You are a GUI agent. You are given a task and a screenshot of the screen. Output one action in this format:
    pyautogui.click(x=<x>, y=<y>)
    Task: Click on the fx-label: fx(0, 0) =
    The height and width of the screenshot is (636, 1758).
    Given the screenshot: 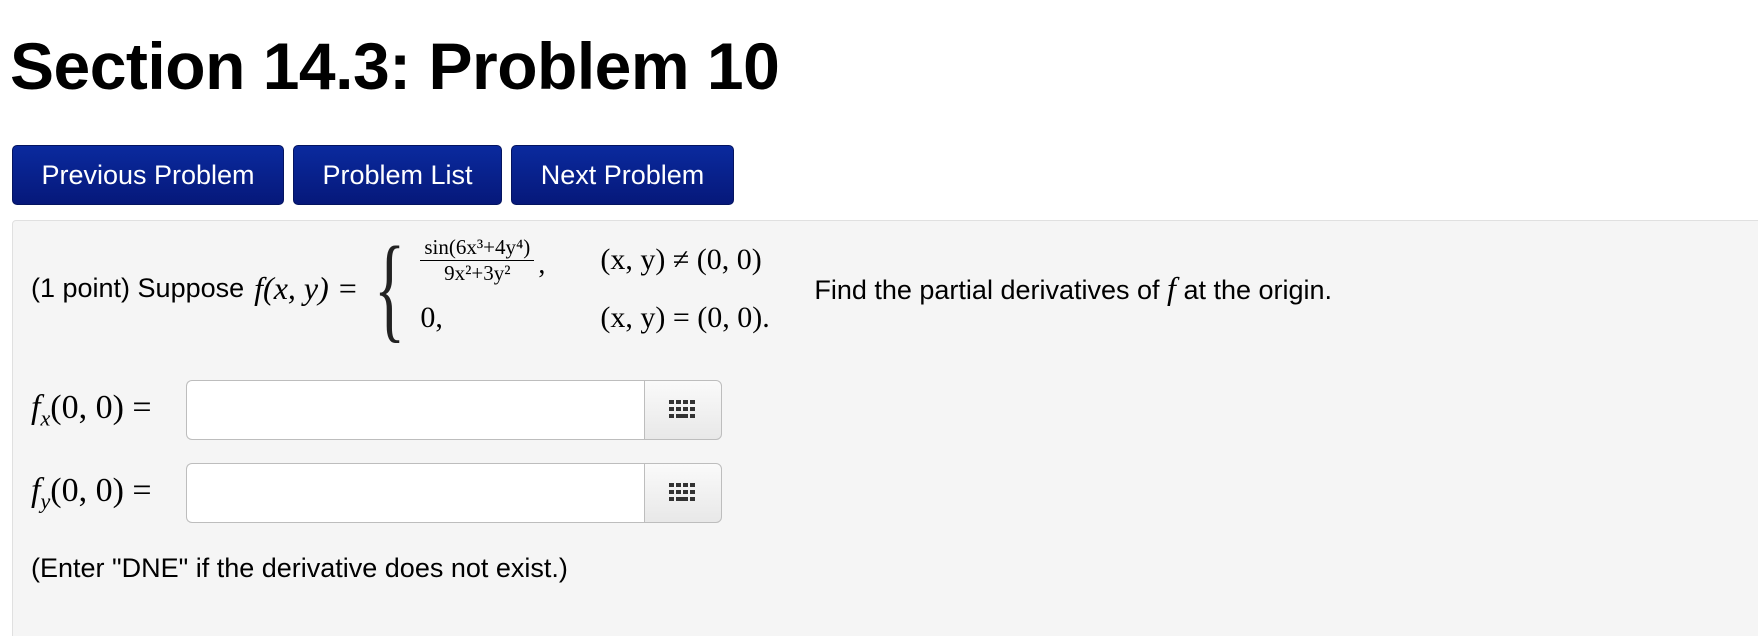 What is the action you would take?
    pyautogui.click(x=108, y=410)
    